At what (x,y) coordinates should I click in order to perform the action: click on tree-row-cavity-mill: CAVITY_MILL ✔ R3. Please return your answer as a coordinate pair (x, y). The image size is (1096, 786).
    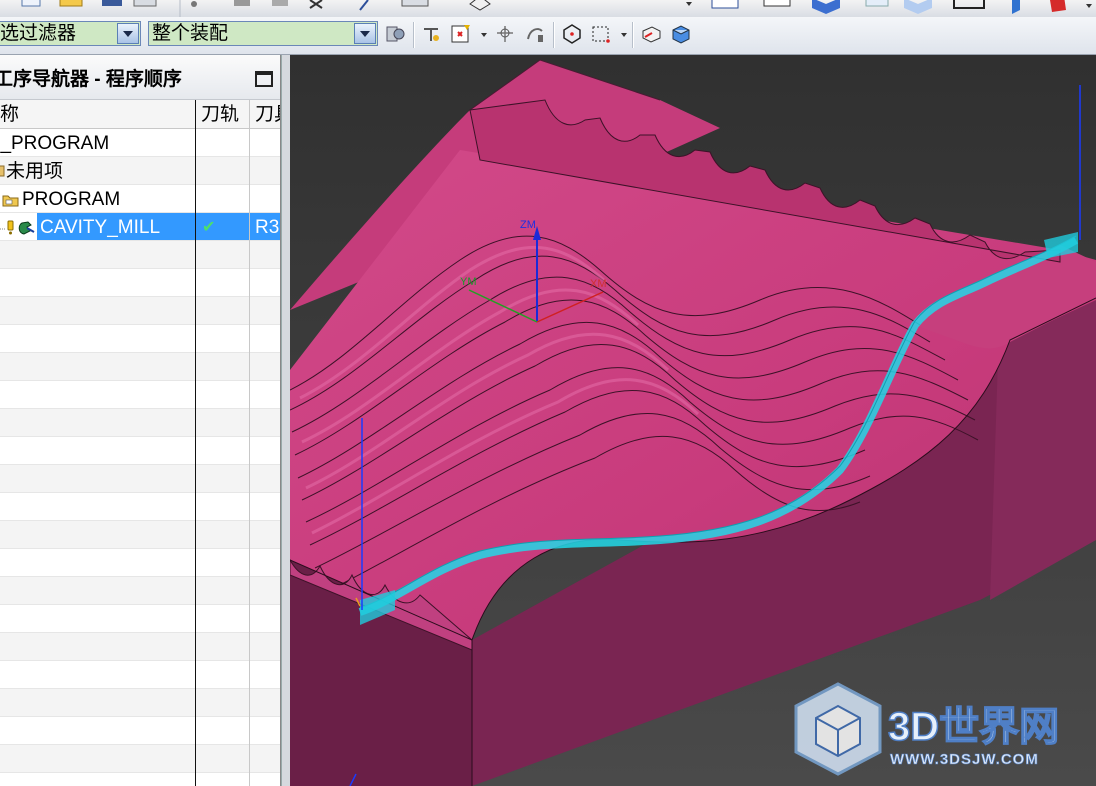
    Looking at the image, I should click on (140, 227).